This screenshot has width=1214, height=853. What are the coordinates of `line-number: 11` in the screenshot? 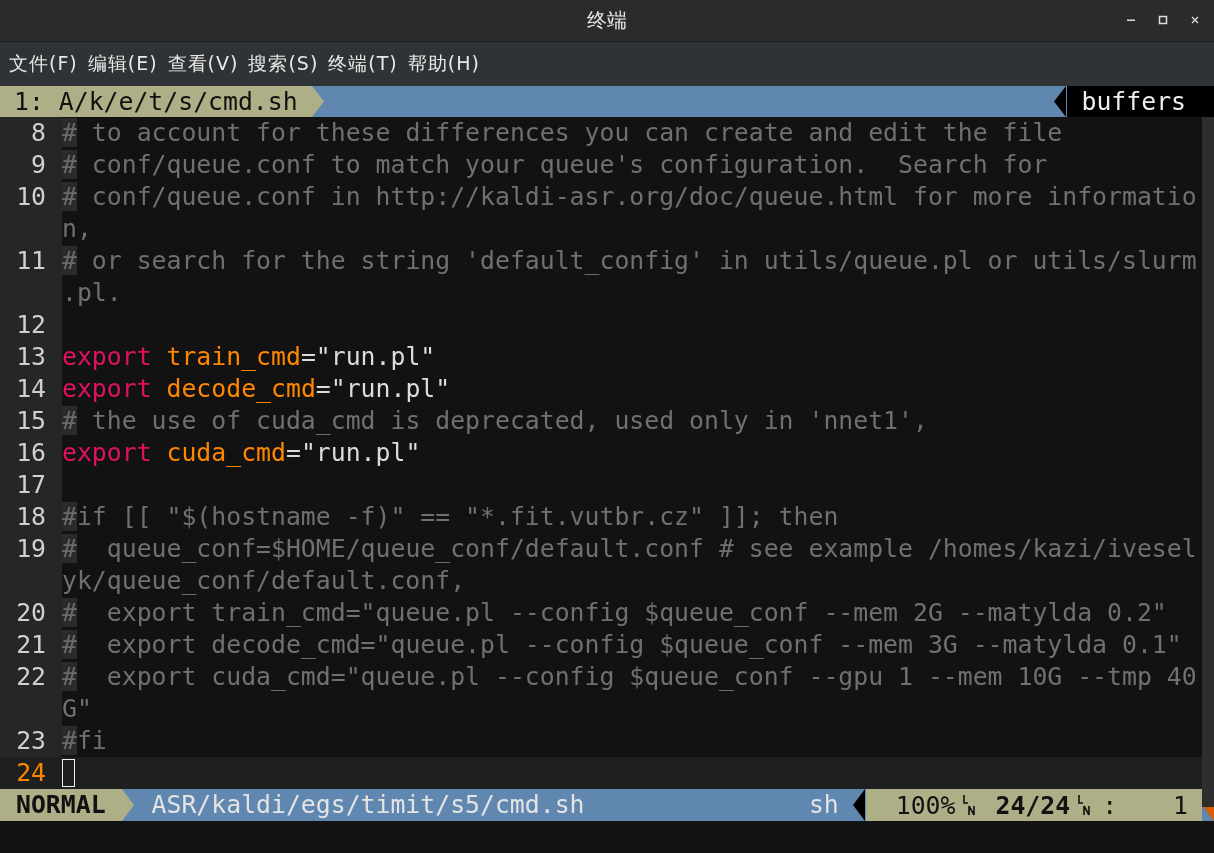 It's located at (31, 261).